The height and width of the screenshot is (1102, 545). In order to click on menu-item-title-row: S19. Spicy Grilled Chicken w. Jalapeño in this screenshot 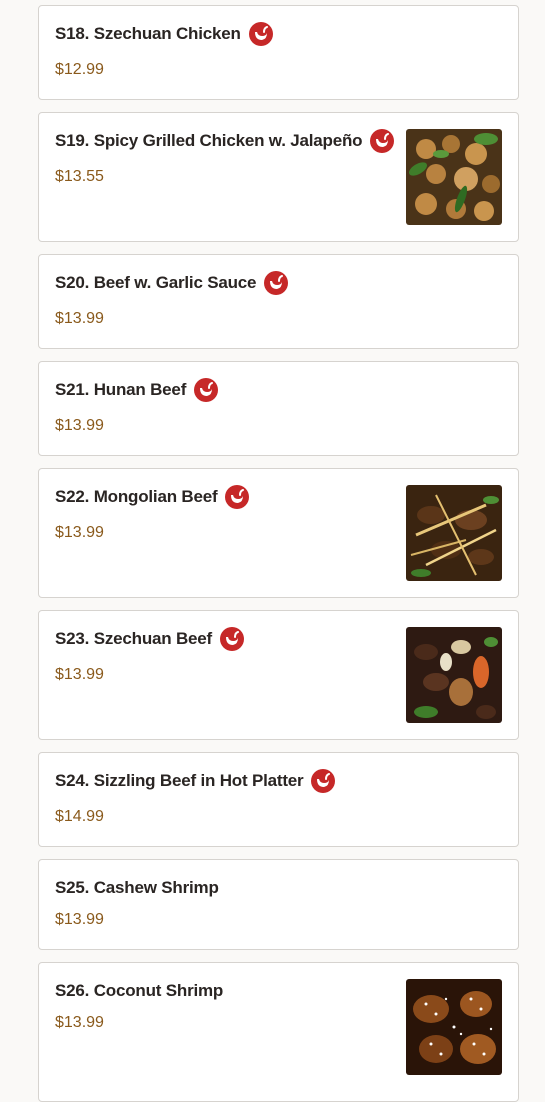, I will do `click(225, 141)`.